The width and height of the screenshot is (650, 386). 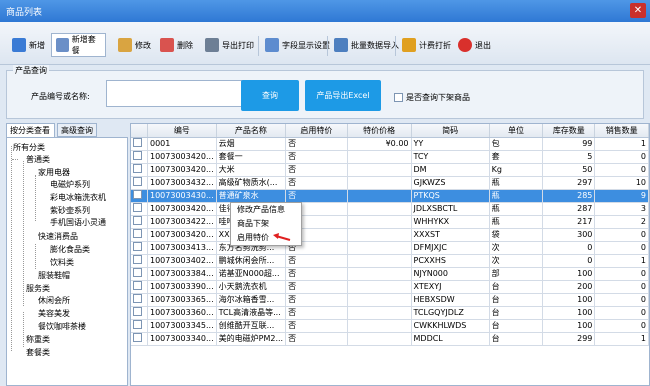 I want to click on tree-node: 服装鞋帽, so click(x=54, y=275).